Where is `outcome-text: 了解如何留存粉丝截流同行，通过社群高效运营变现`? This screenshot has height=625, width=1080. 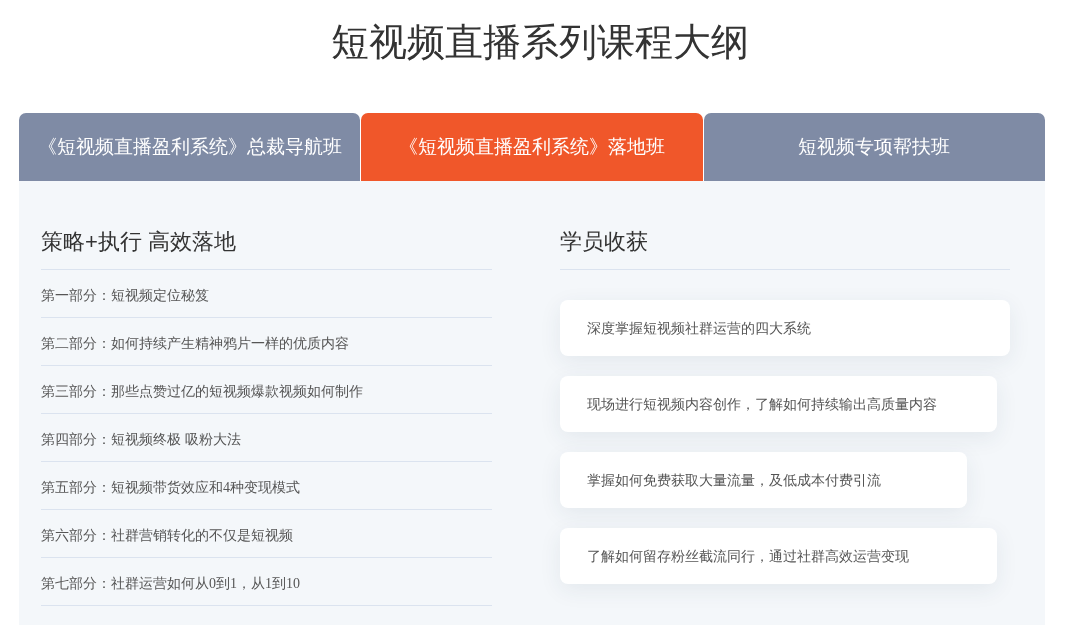 outcome-text: 了解如何留存粉丝截流同行，通过社群高效运营变现 is located at coordinates (748, 556).